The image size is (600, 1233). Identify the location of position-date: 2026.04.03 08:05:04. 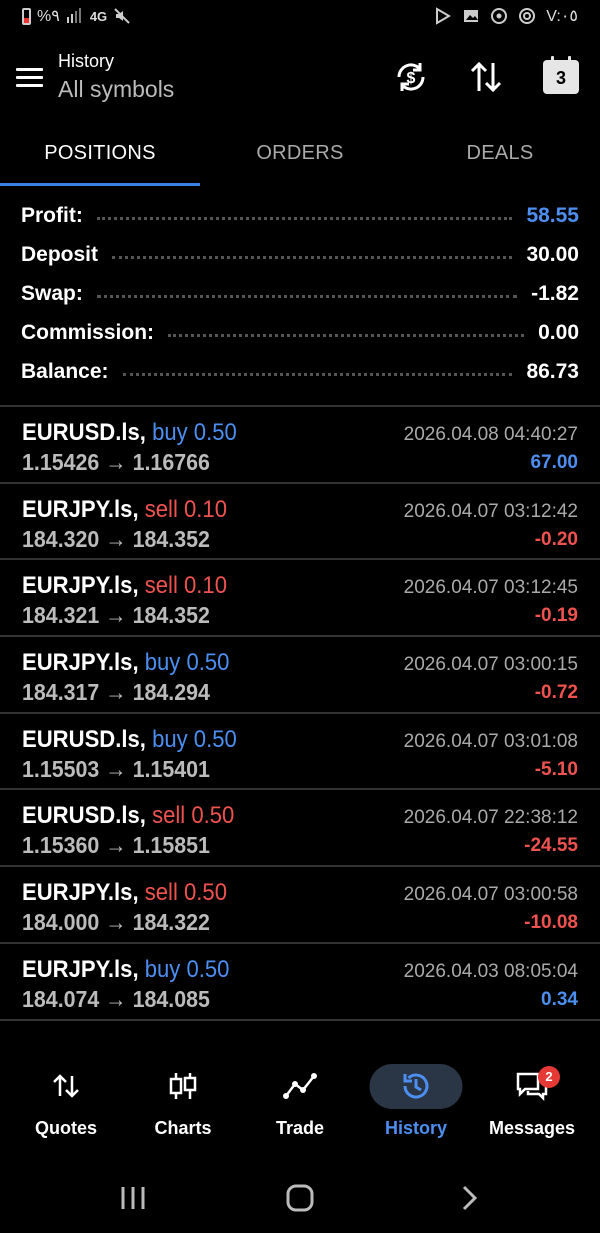
(490, 971).